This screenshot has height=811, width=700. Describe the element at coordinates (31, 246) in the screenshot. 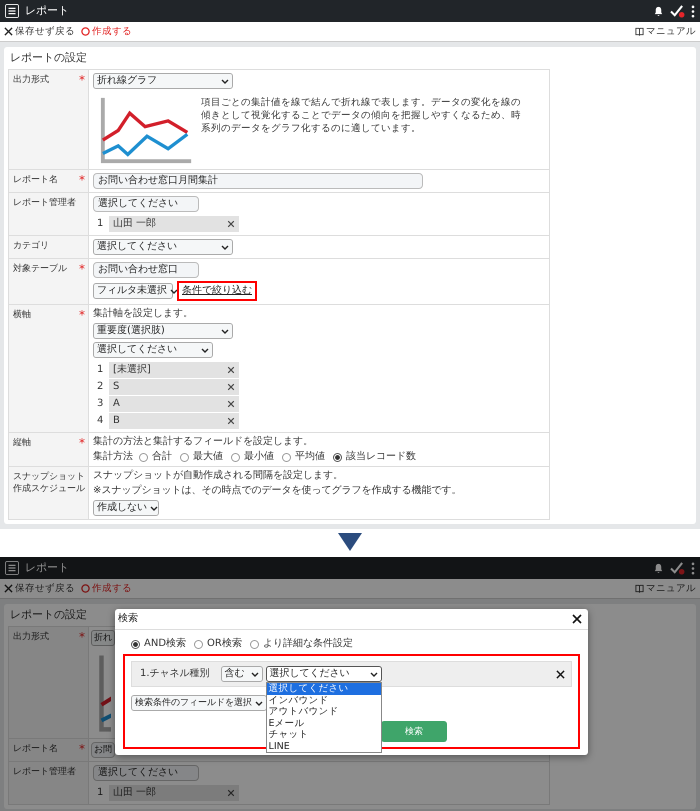

I see `field-label: カテゴリ` at that location.